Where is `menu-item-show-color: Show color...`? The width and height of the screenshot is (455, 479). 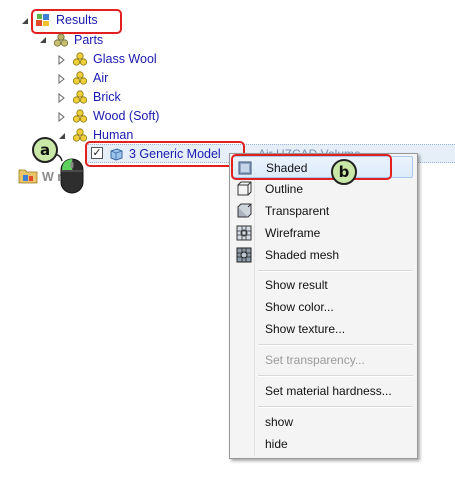 menu-item-show-color: Show color... is located at coordinates (322, 307).